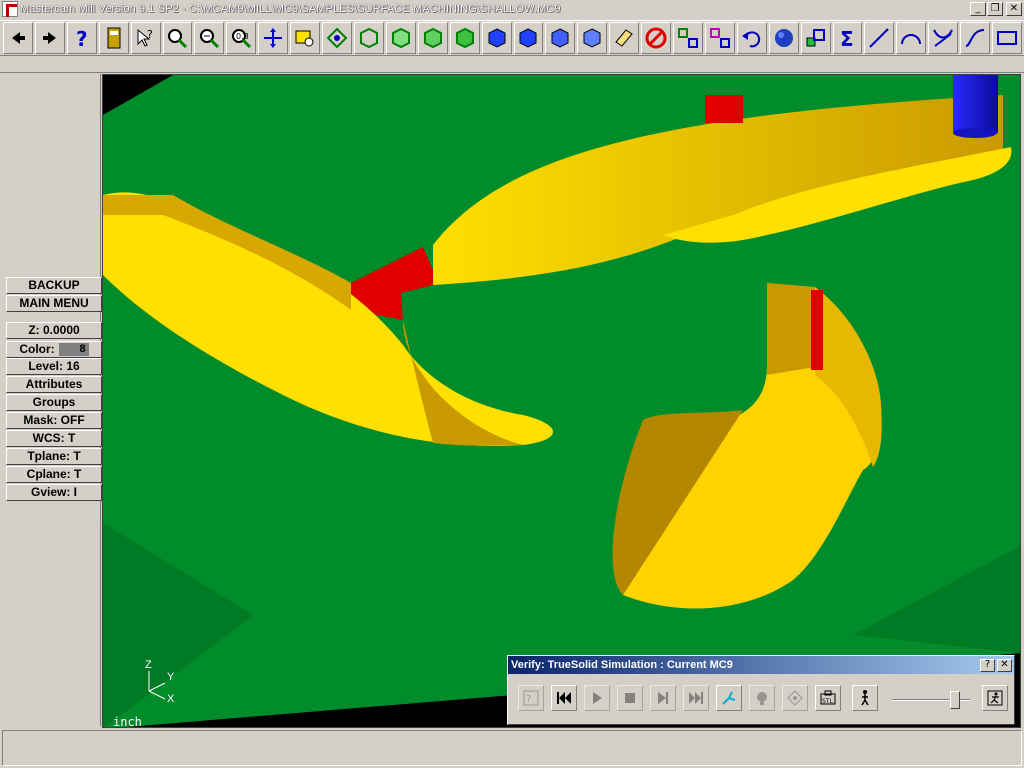 This screenshot has width=1024, height=768. I want to click on verify-play-button, so click(597, 698).